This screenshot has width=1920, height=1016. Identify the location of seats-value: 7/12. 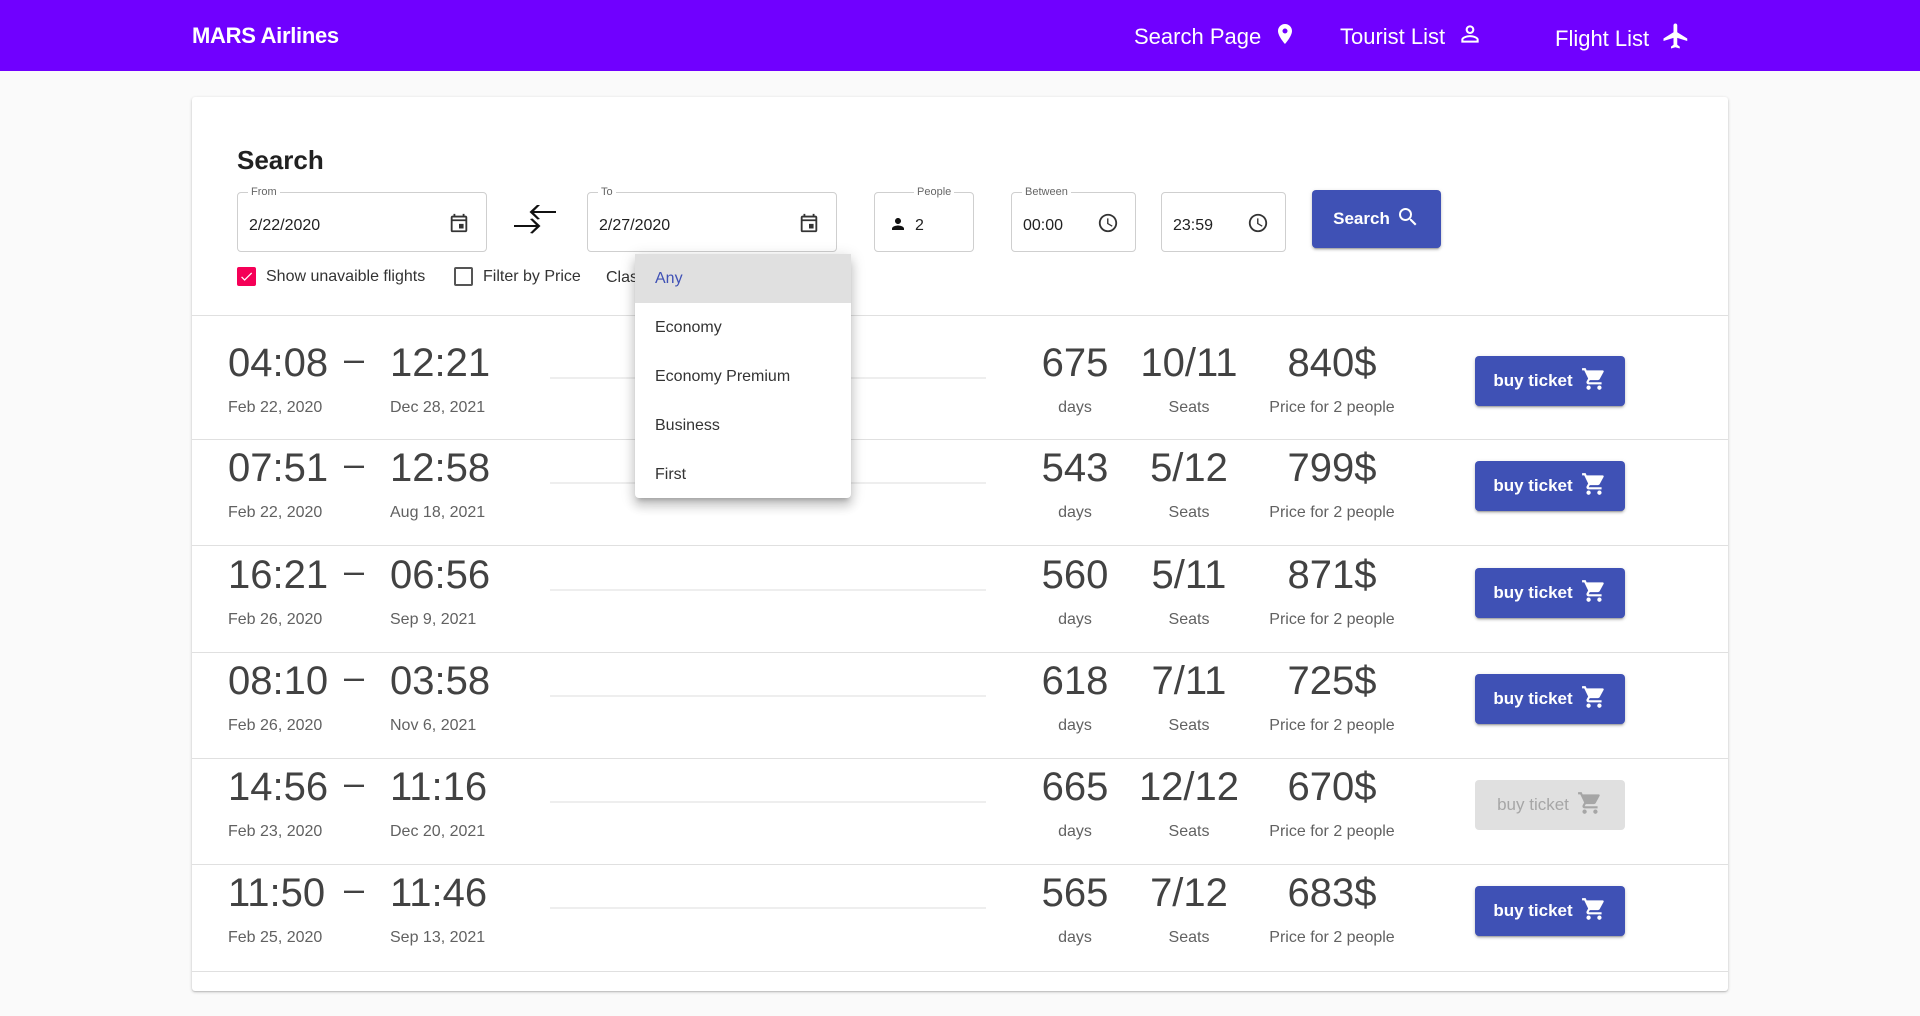
(1189, 893).